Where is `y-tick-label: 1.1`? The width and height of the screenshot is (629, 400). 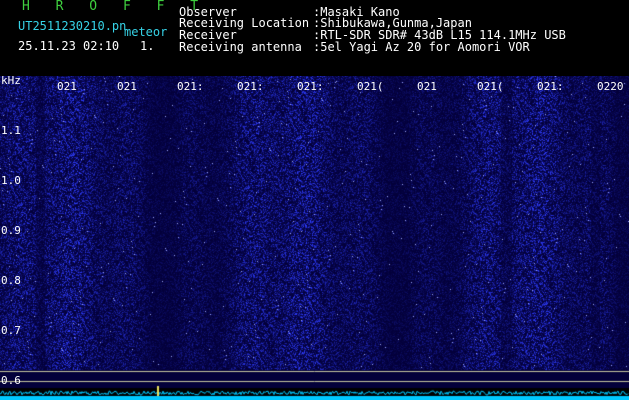 y-tick-label: 1.1 is located at coordinates (11, 130).